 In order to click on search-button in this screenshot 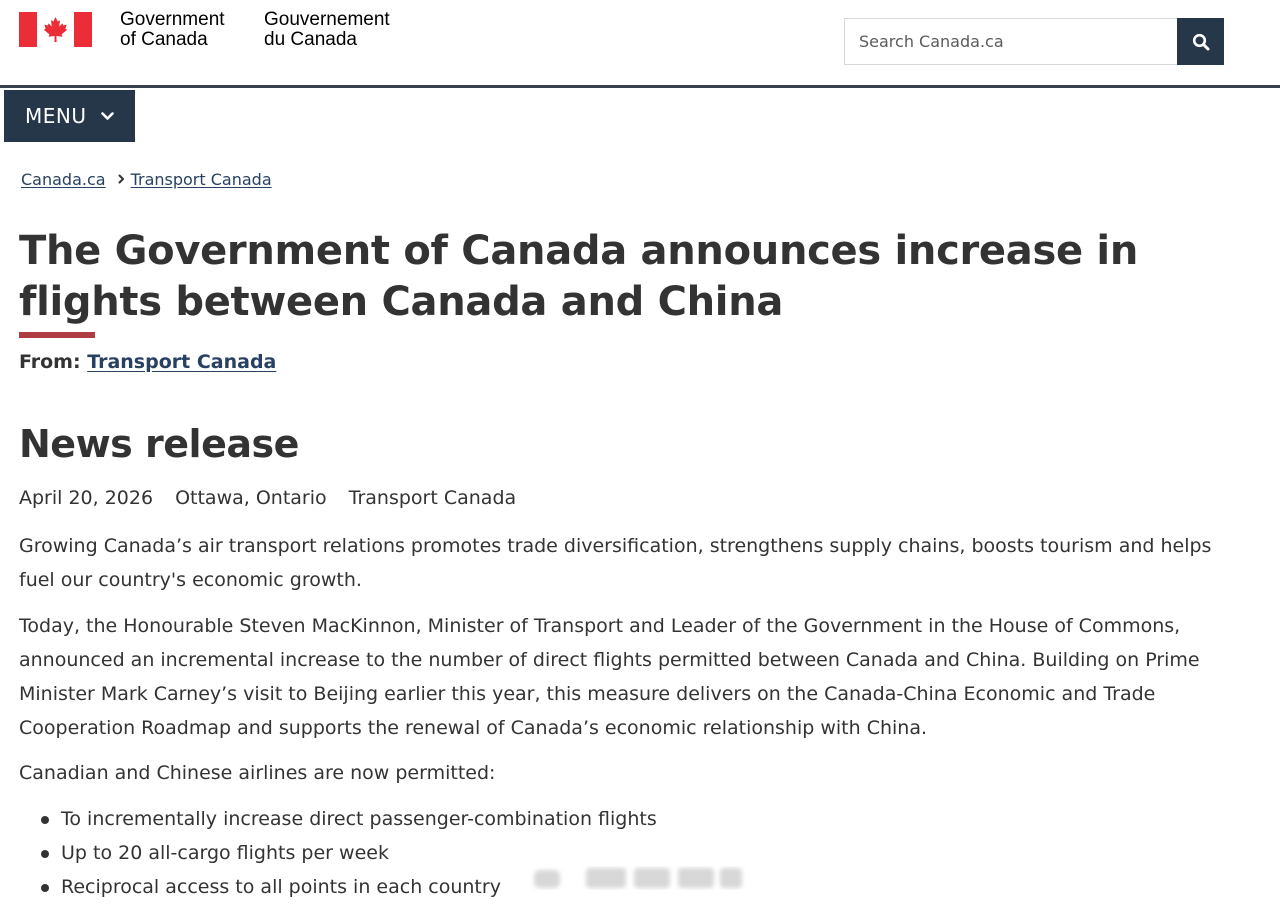, I will do `click(1200, 41)`.